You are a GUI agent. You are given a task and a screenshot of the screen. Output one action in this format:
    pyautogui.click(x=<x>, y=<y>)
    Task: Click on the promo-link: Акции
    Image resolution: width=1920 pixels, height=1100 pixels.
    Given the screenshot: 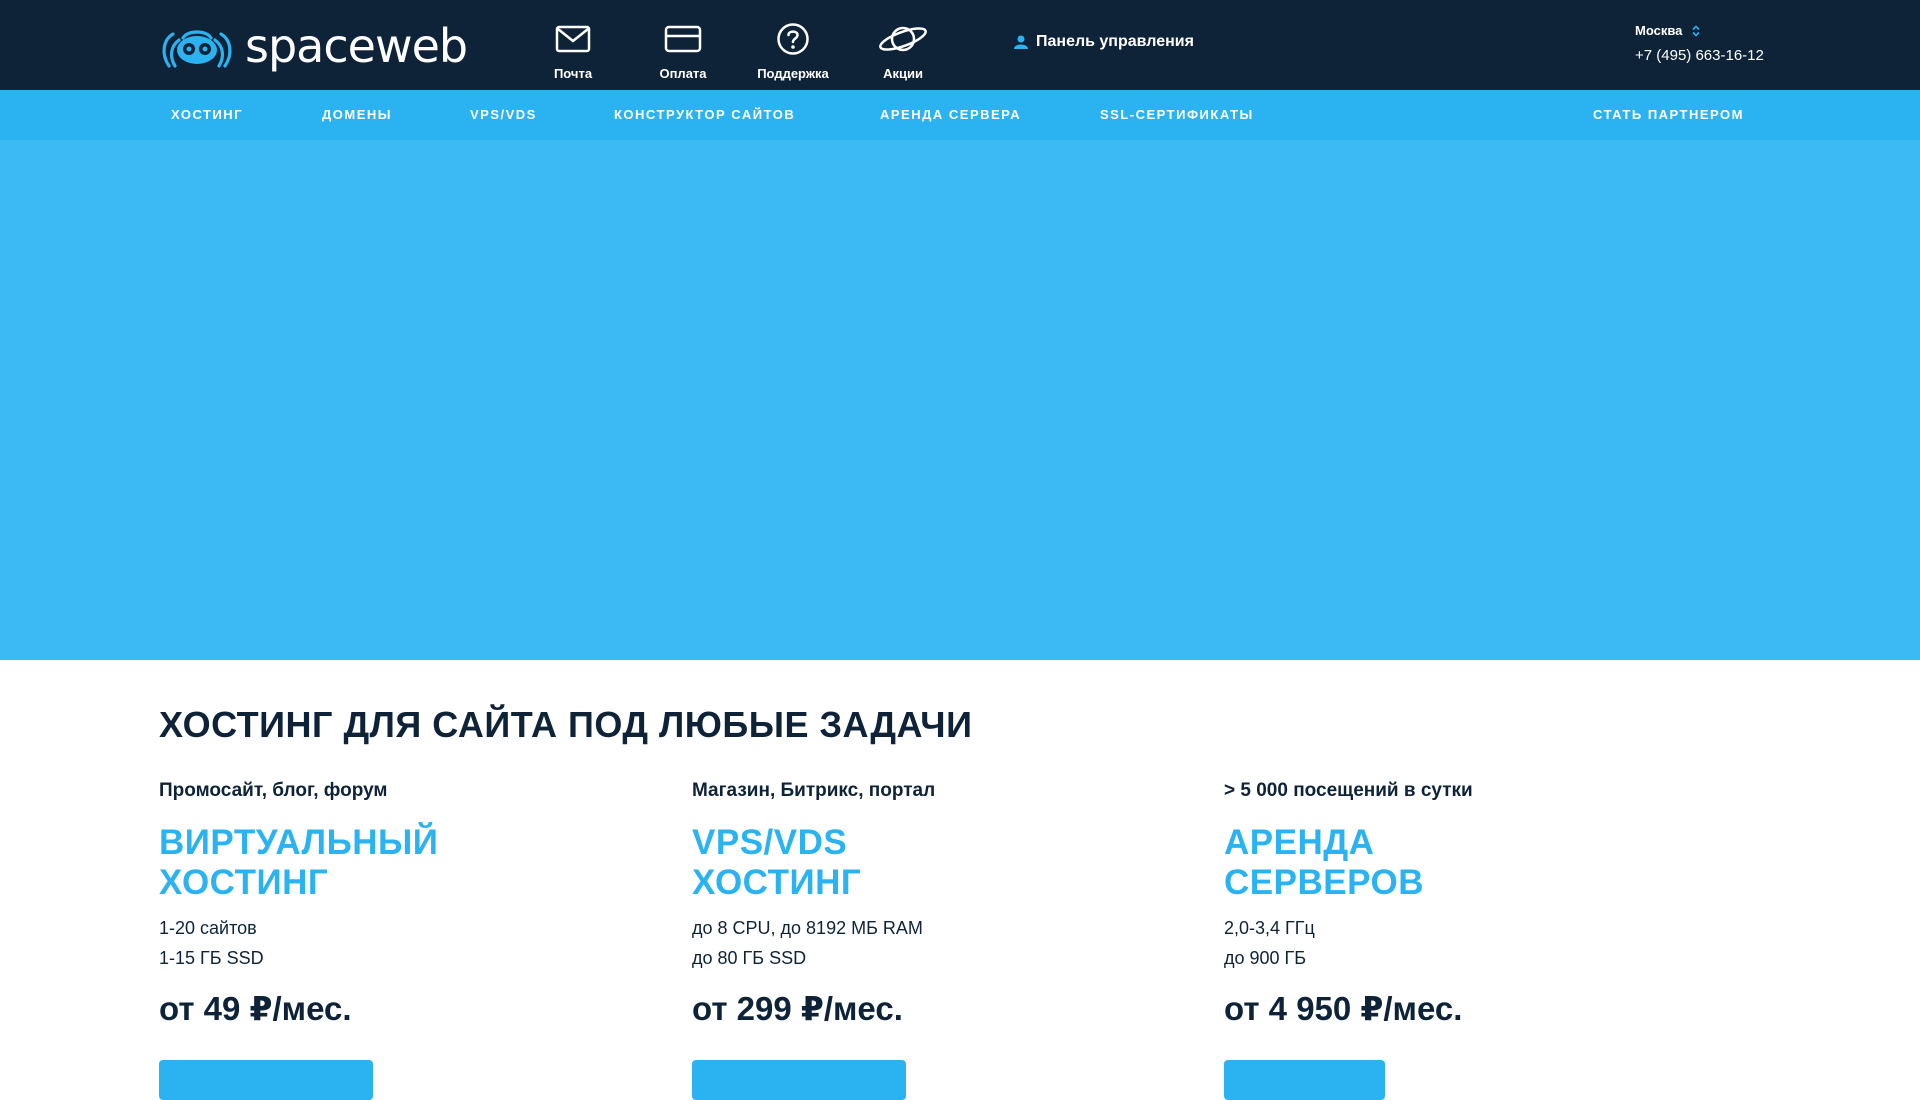 What is the action you would take?
    pyautogui.click(x=903, y=50)
    